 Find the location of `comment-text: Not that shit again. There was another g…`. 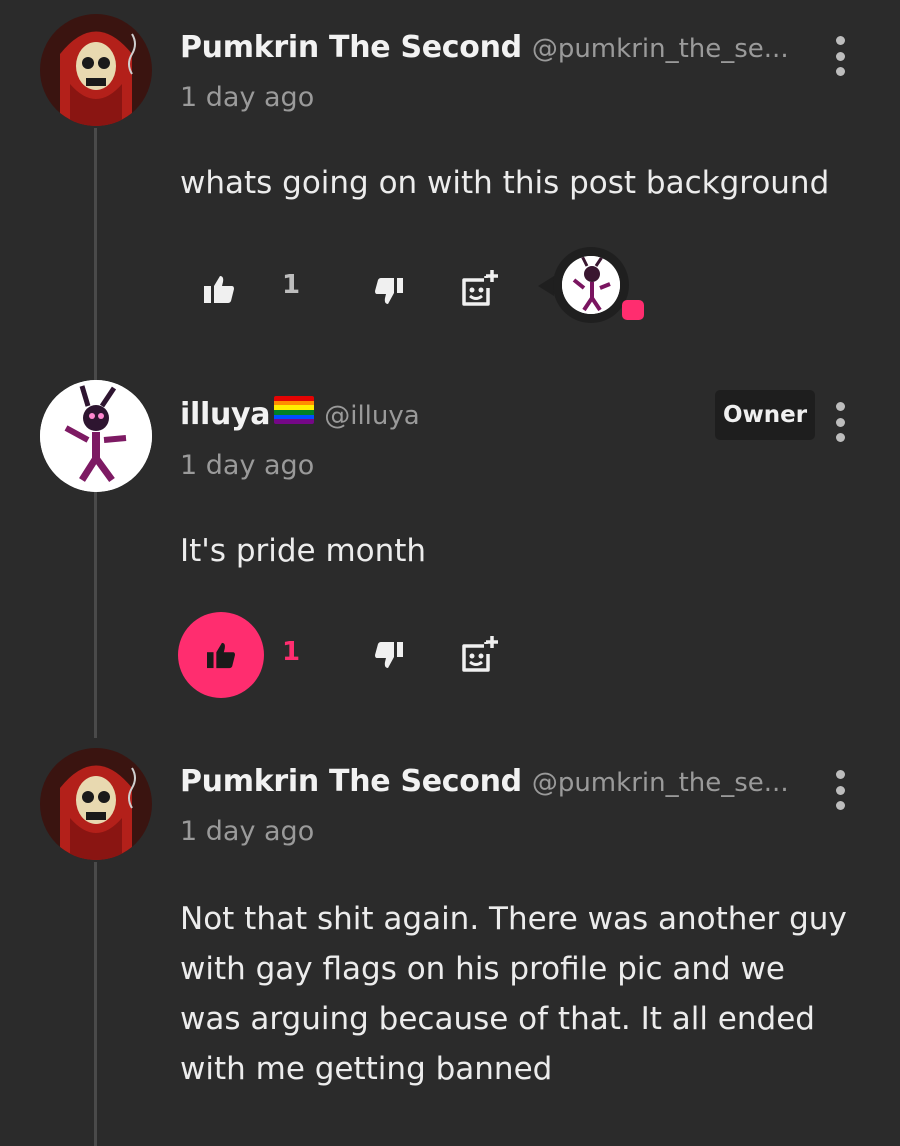

comment-text: Not that shit again. There was another g… is located at coordinates (525, 994).